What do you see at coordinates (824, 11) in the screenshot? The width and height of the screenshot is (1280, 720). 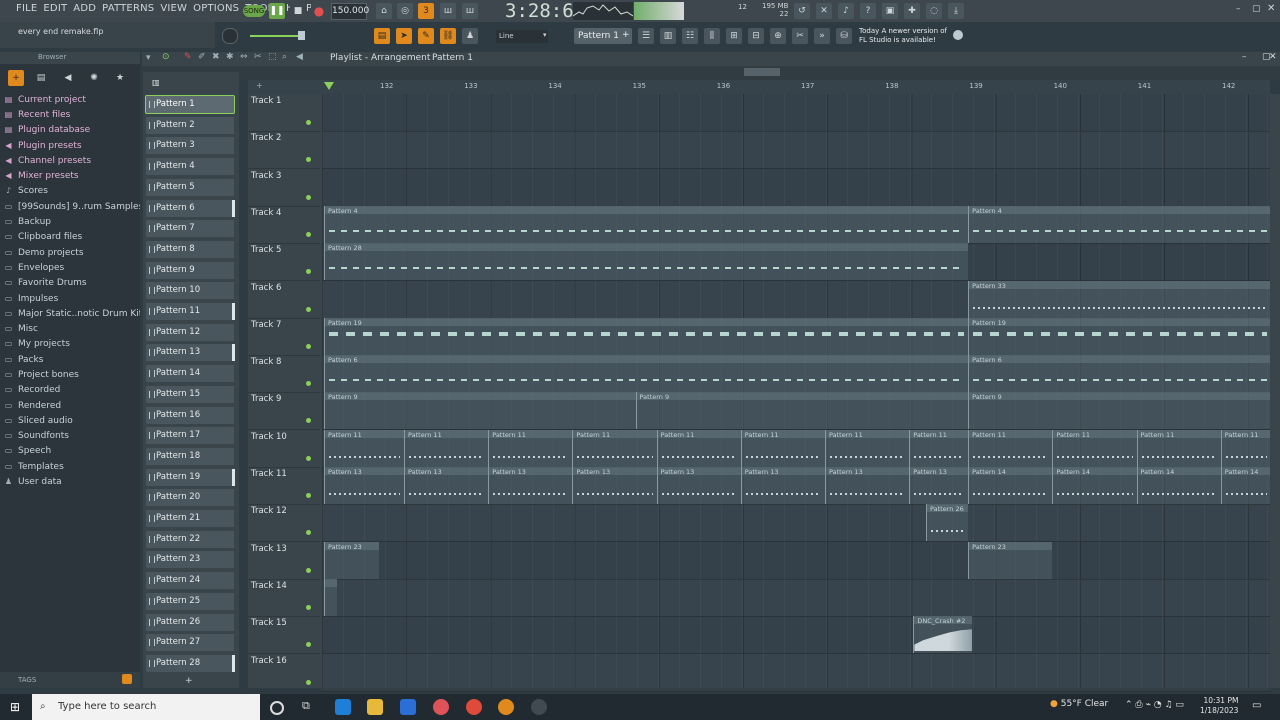 I see `tools-icon: ✕` at bounding box center [824, 11].